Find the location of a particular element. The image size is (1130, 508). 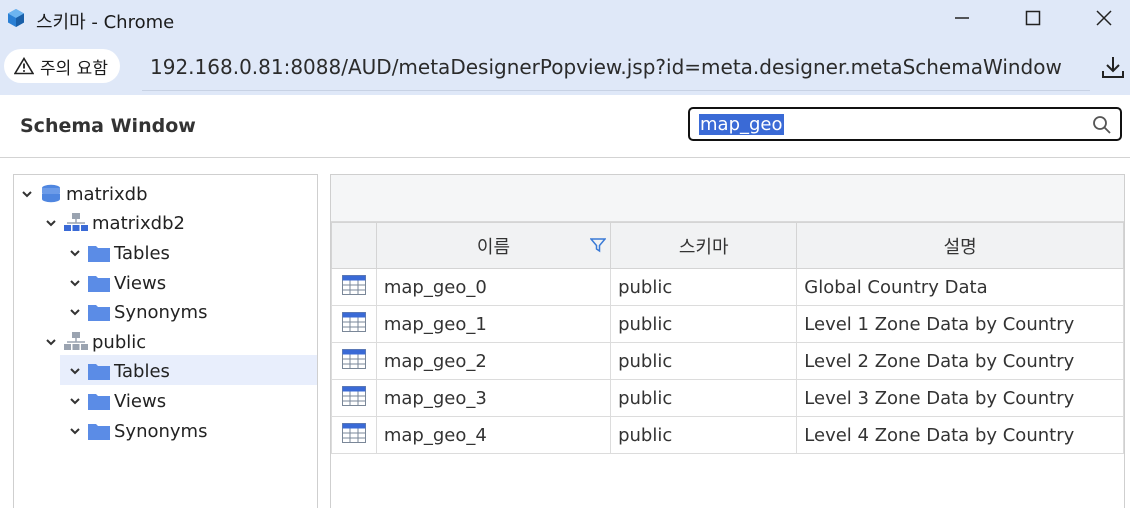

download-icon is located at coordinates (1113, 67).